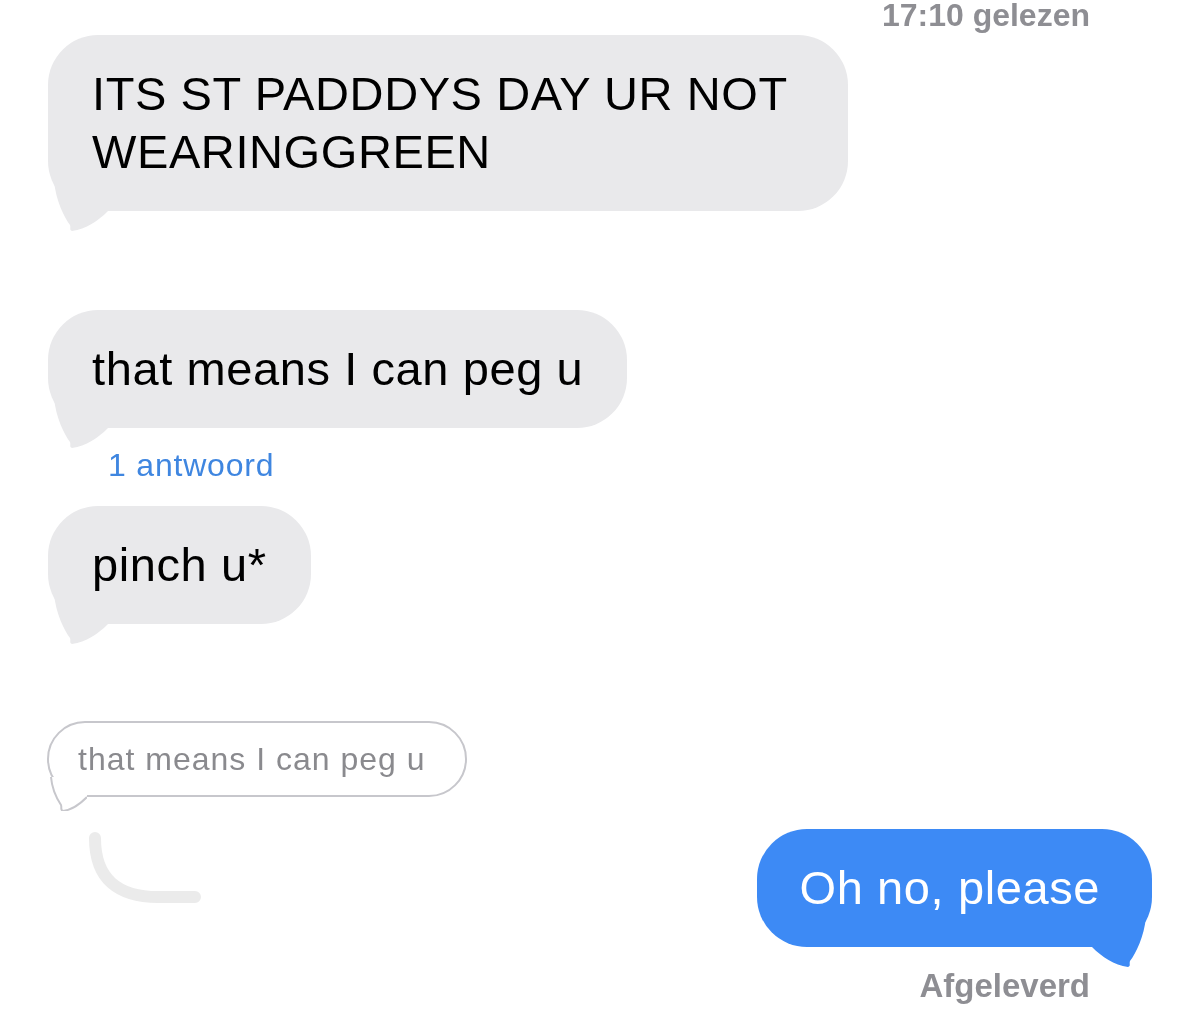  What do you see at coordinates (440, 123) in the screenshot?
I see `message-text: ITS ST PADDDYS DAY UR NOT WEARINGGREEN` at bounding box center [440, 123].